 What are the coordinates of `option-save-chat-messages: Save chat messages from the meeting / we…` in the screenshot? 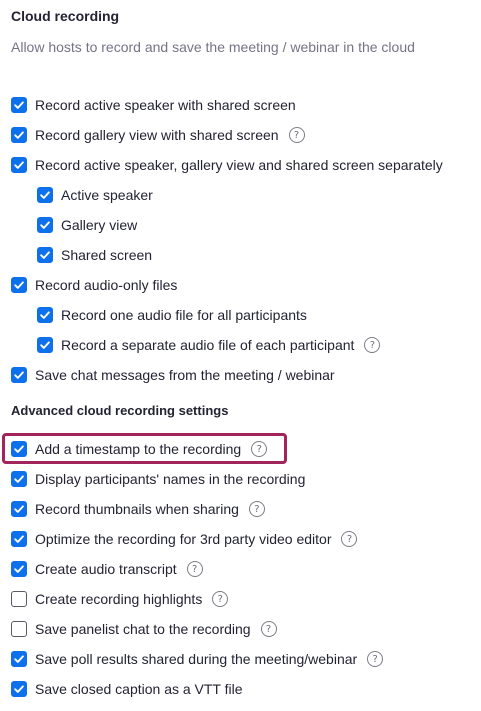 It's located at (173, 375).